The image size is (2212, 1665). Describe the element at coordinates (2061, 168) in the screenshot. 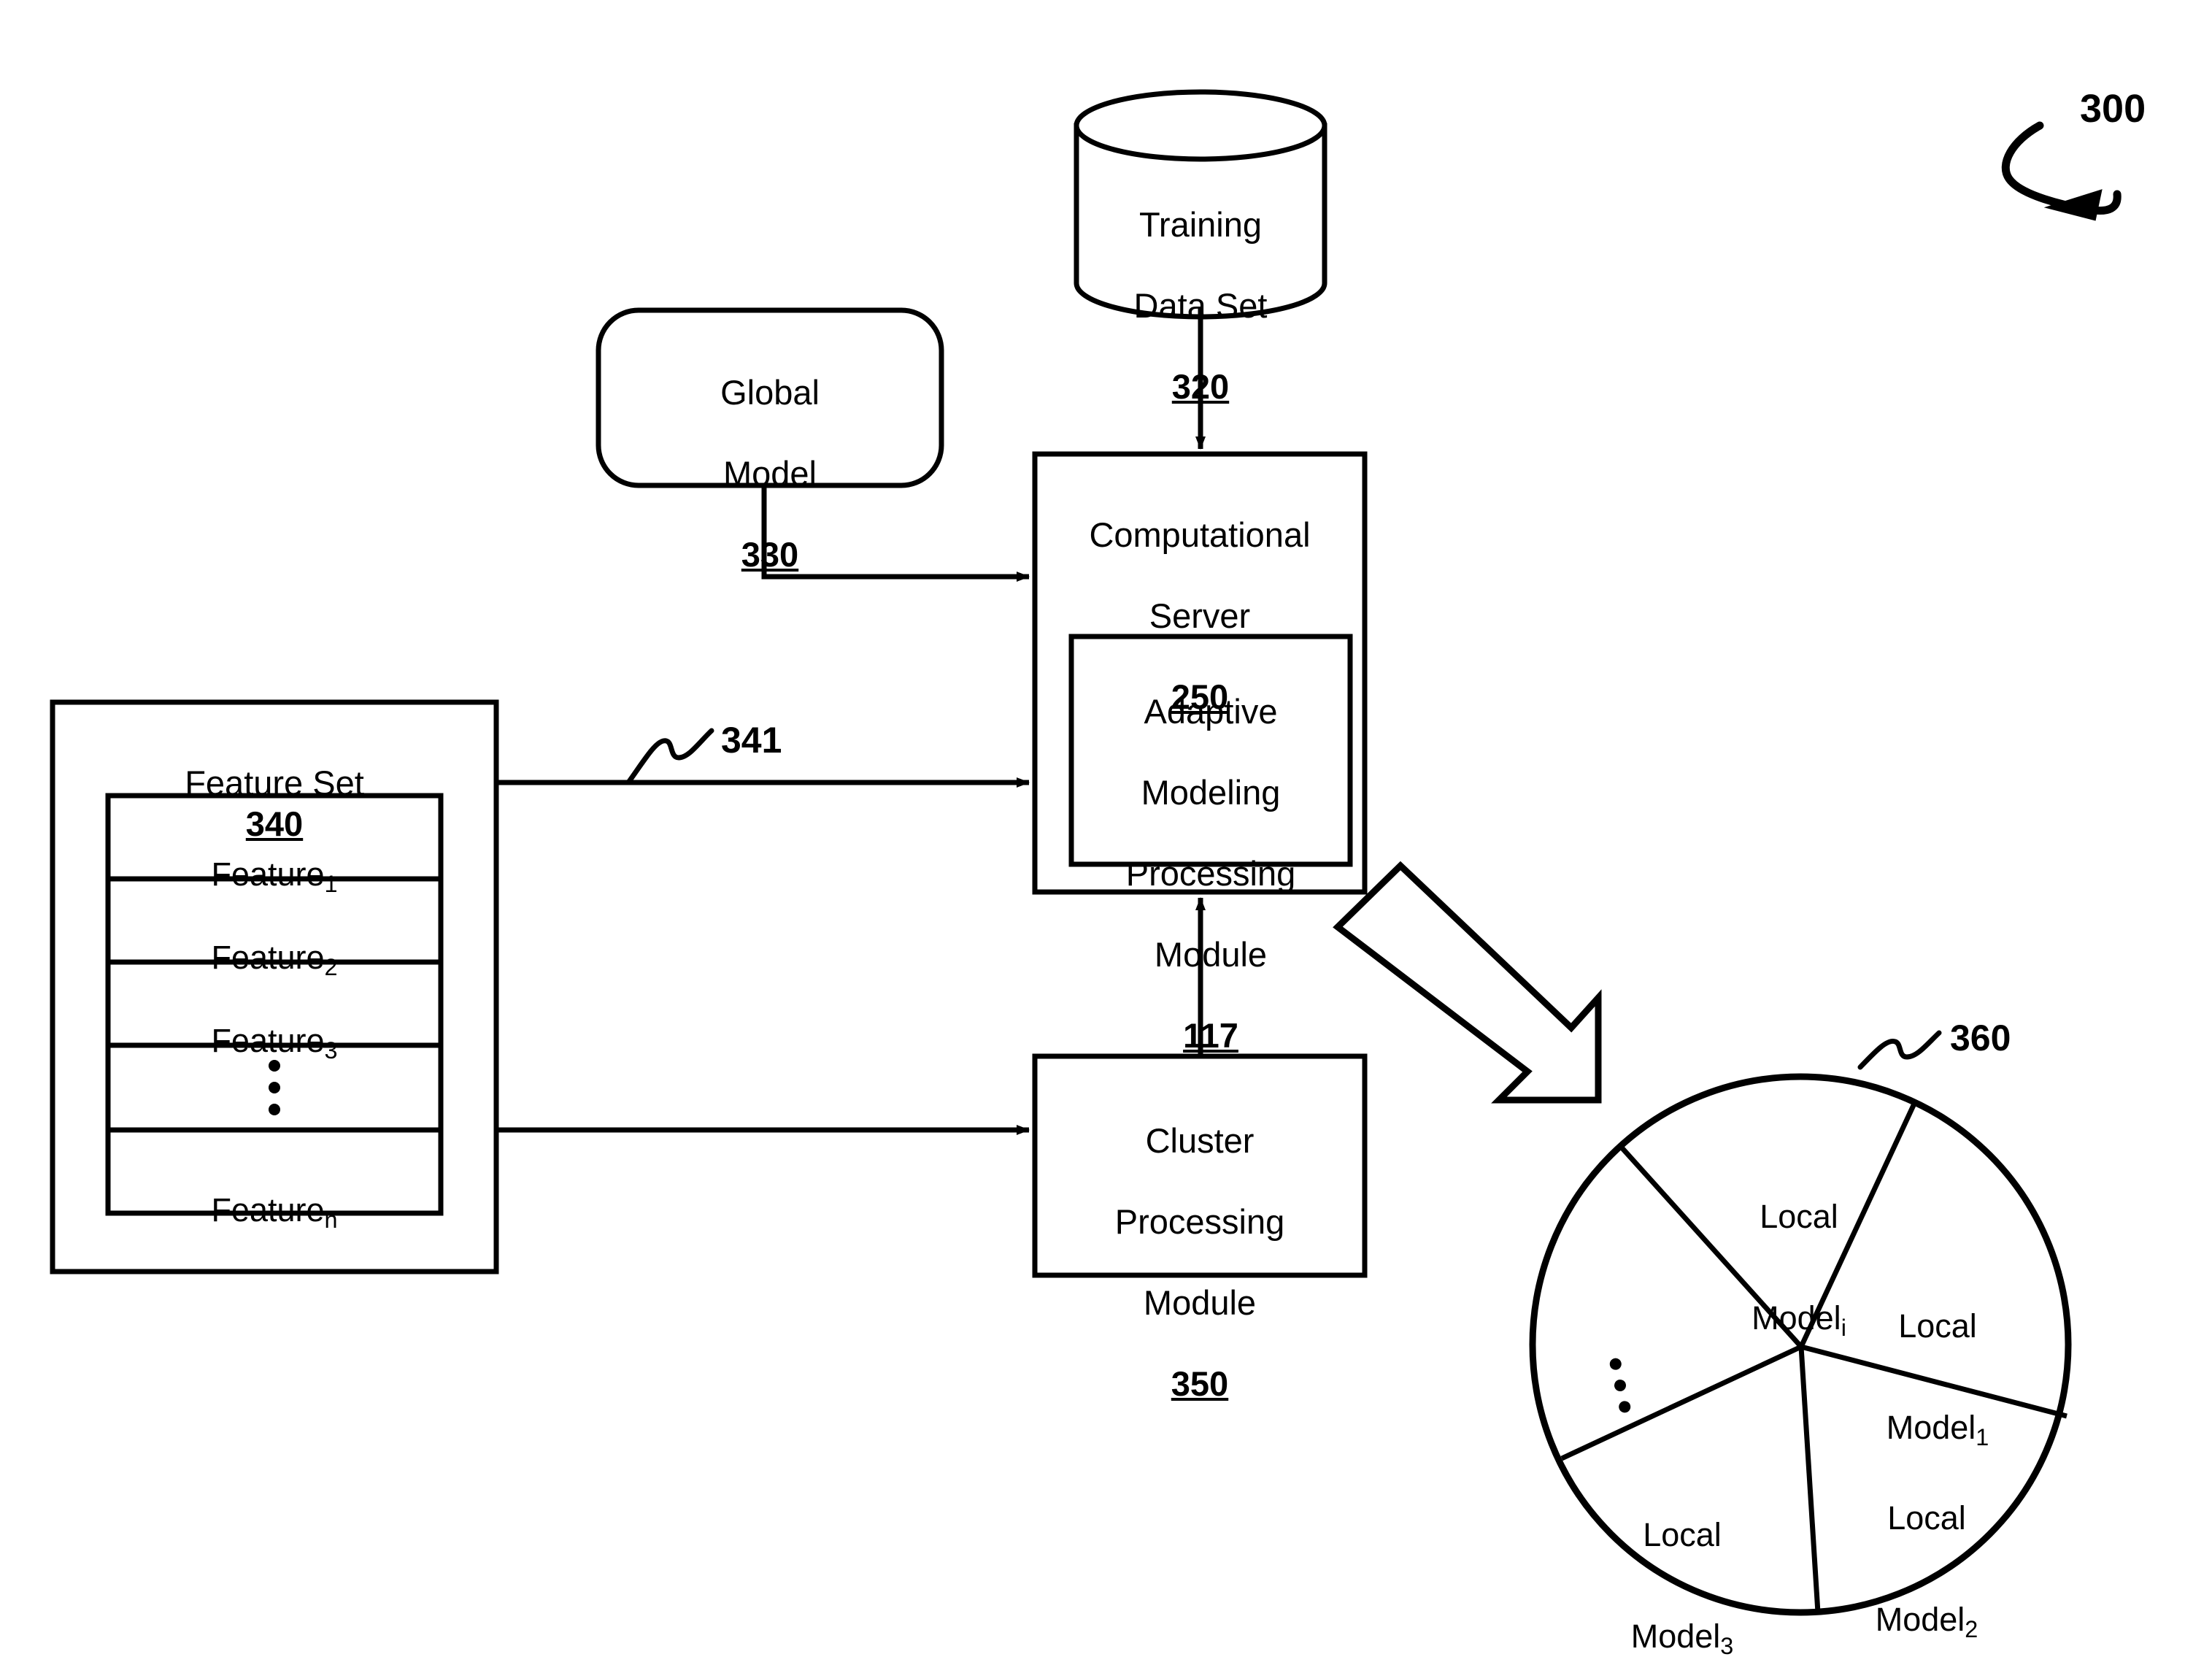

I see `figure-300-curve` at that location.